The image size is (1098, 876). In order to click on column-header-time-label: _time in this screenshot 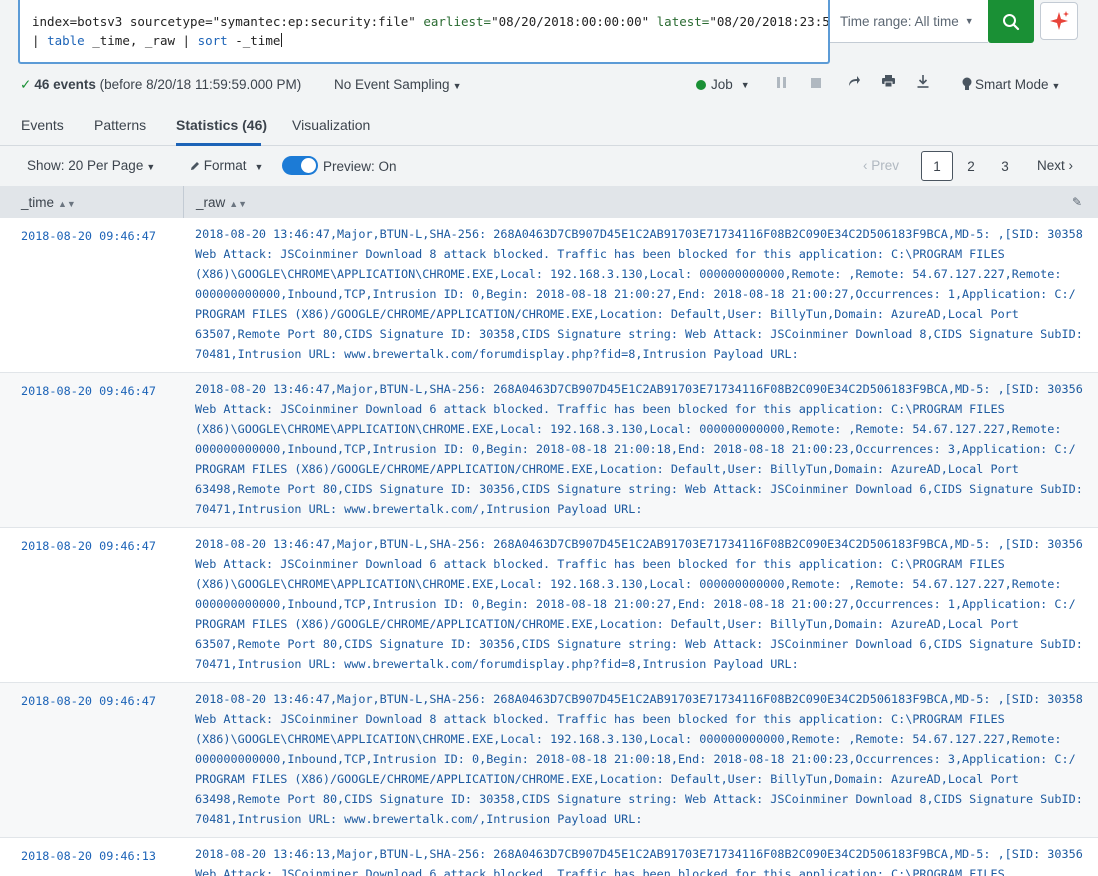, I will do `click(38, 202)`.